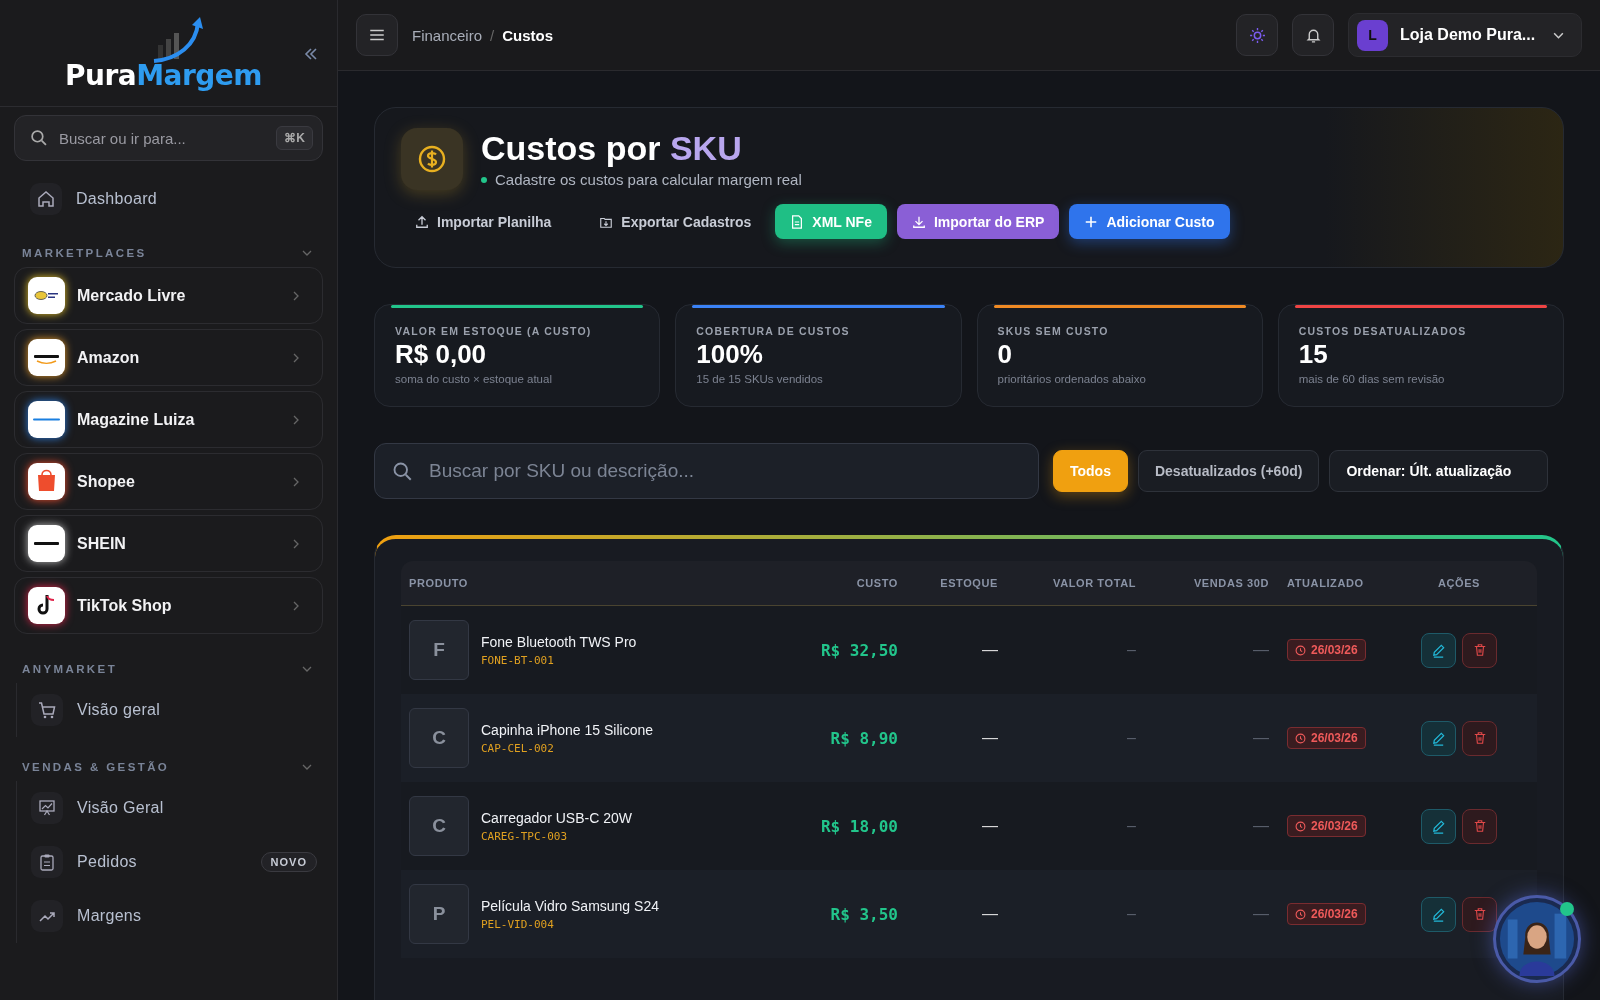 The image size is (1600, 1000). What do you see at coordinates (84, 253) in the screenshot?
I see `section-title: MARKETPLACES` at bounding box center [84, 253].